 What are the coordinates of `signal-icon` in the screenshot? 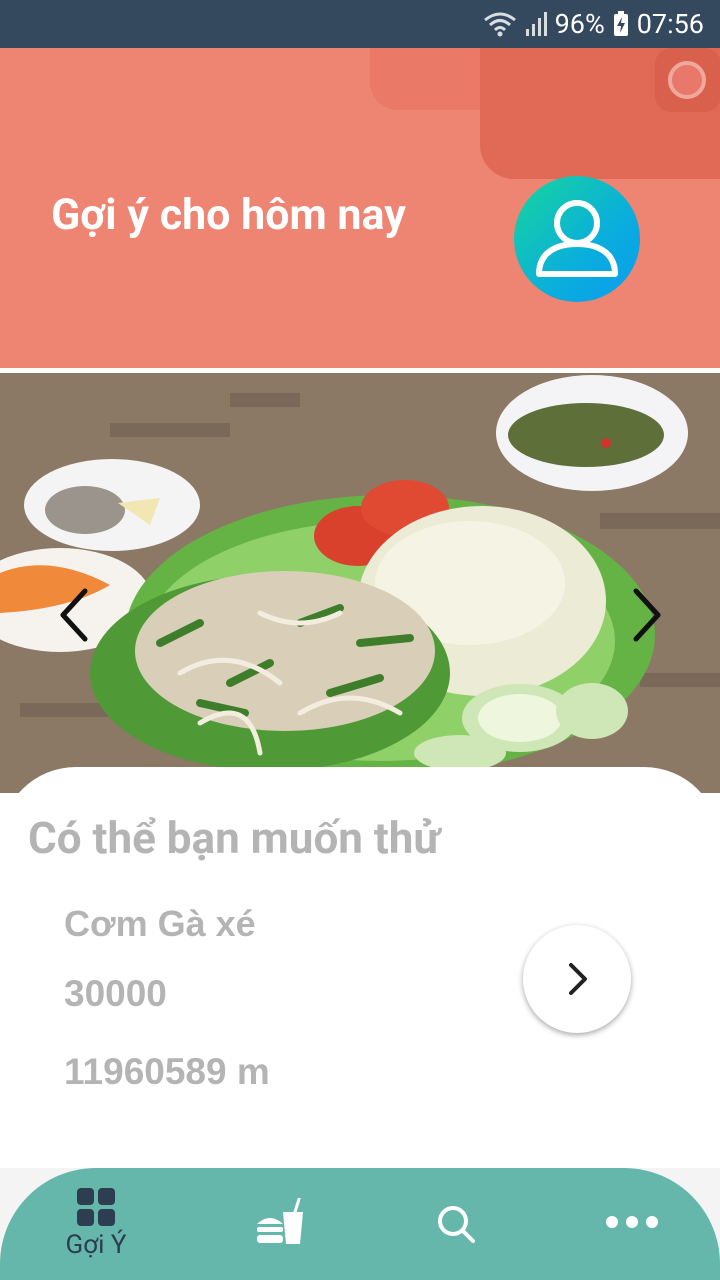 It's located at (536, 24).